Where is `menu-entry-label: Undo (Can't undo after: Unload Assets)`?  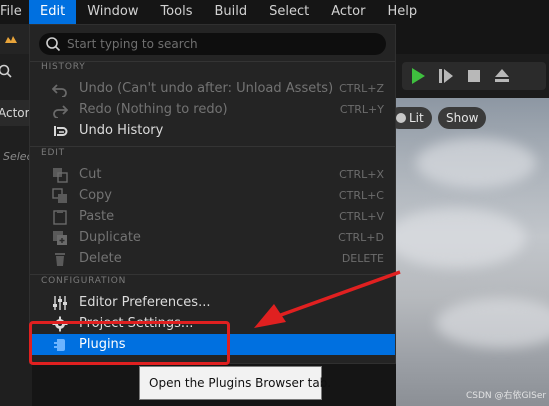 menu-entry-label: Undo (Can't undo after: Unload Assets) is located at coordinates (206, 88).